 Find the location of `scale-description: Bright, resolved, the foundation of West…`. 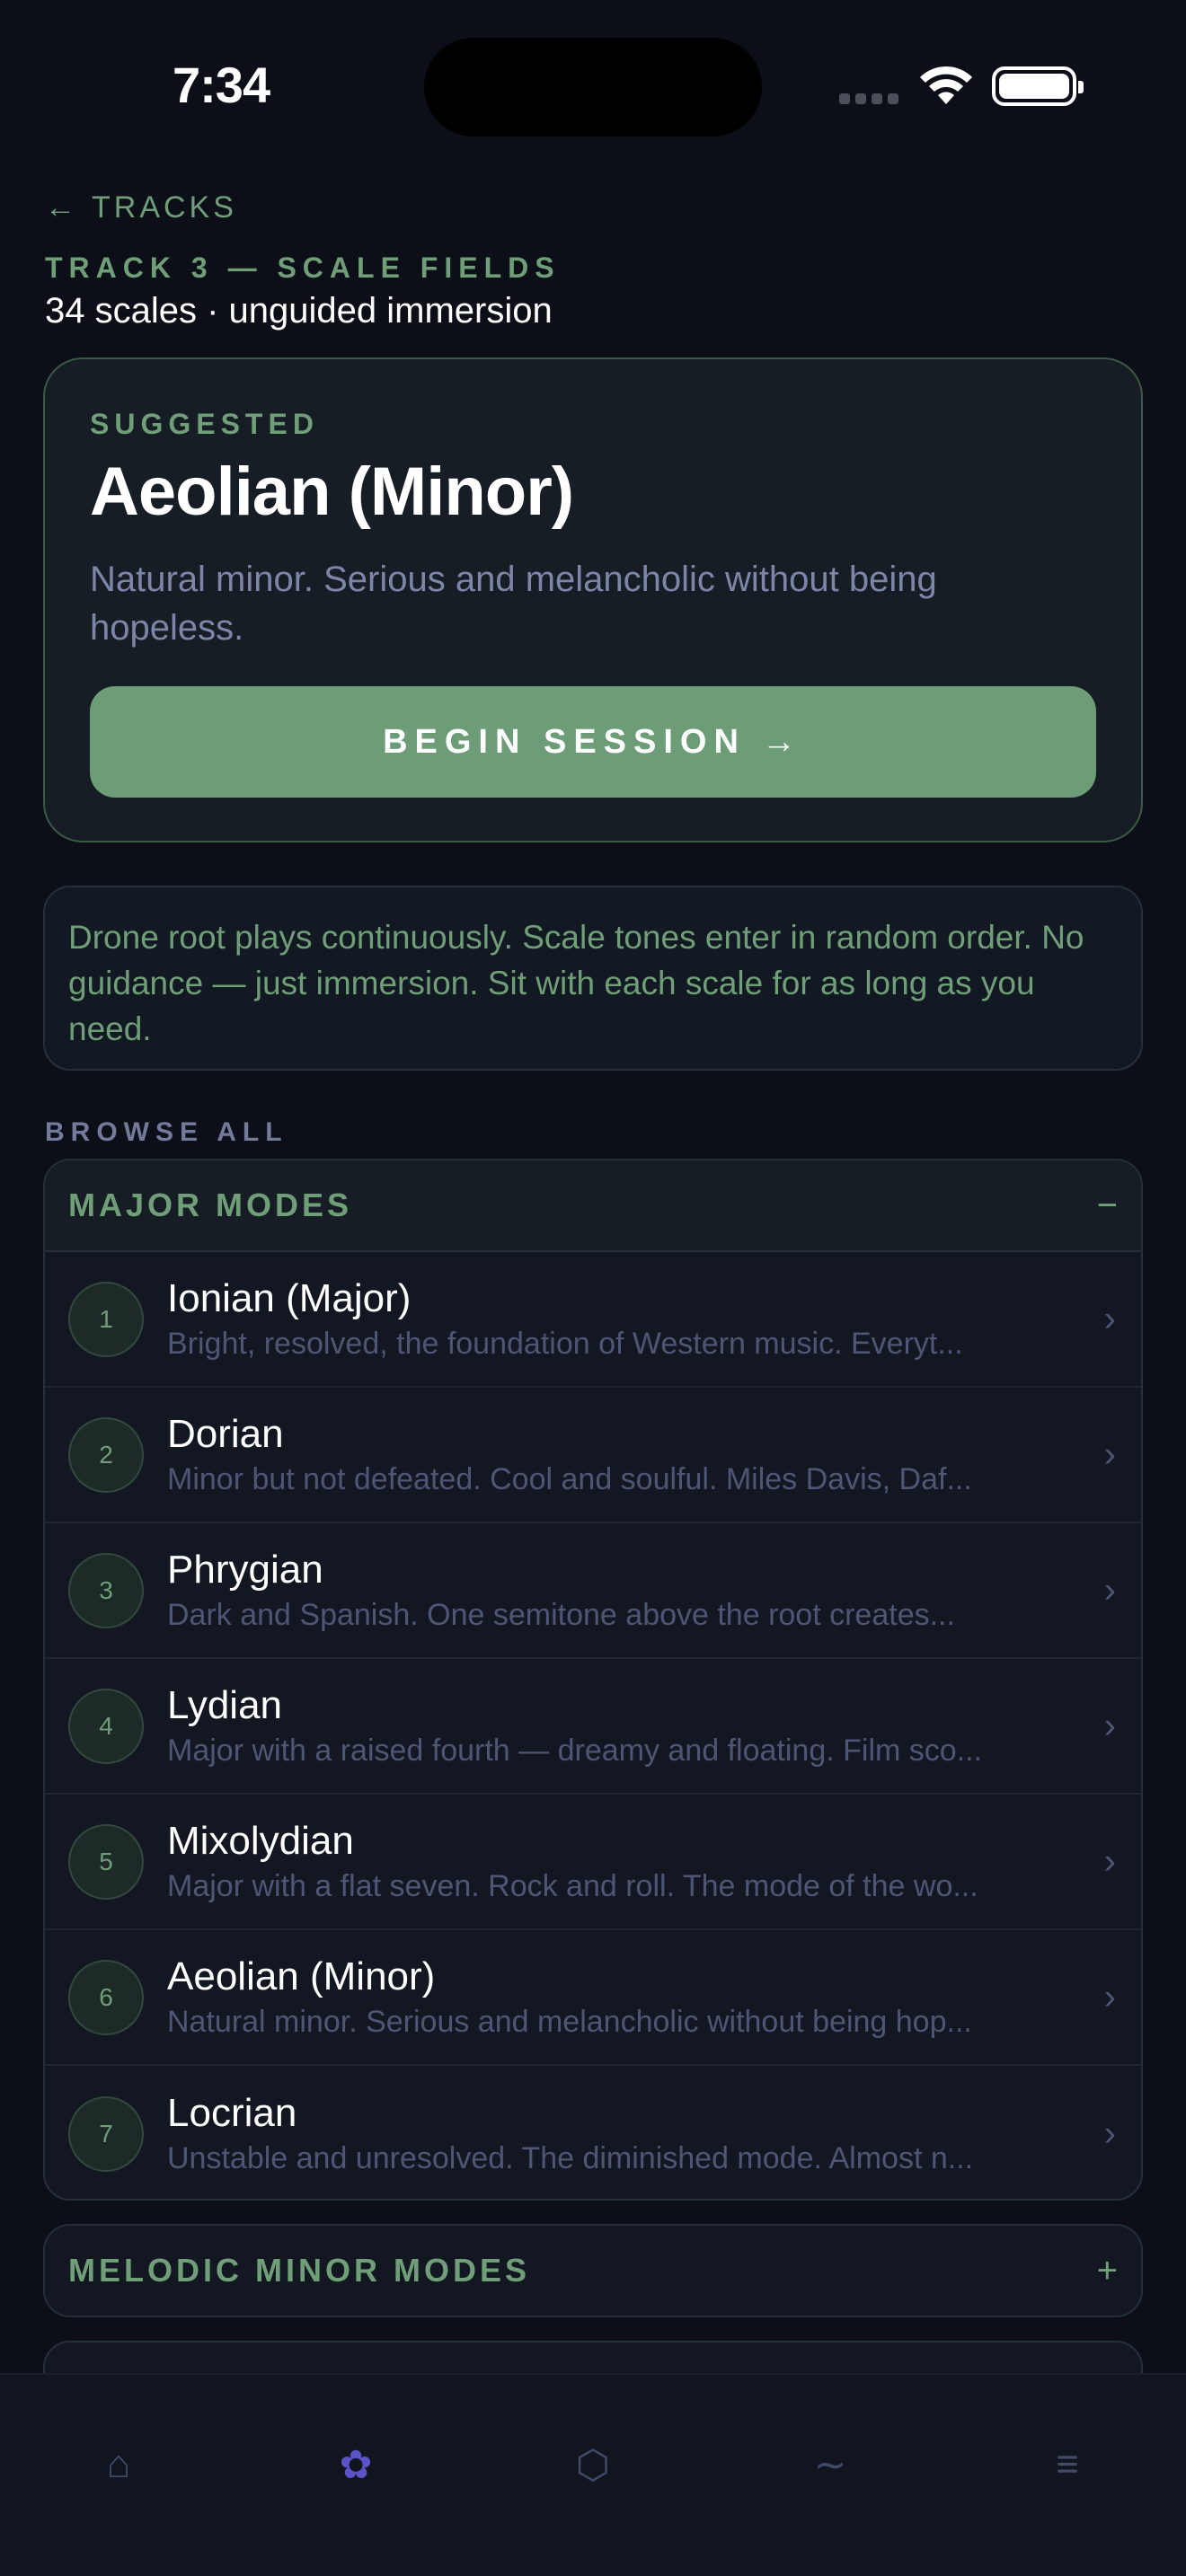

scale-description: Bright, resolved, the foundation of West… is located at coordinates (565, 1343).